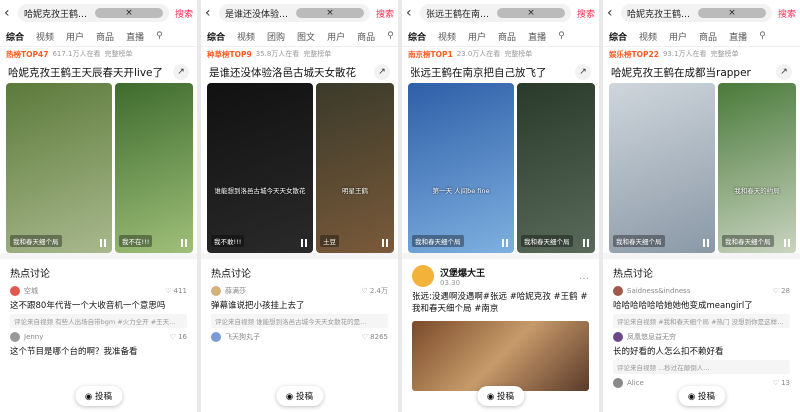  Describe the element at coordinates (500, 356) in the screenshot. I see `article-image` at that location.